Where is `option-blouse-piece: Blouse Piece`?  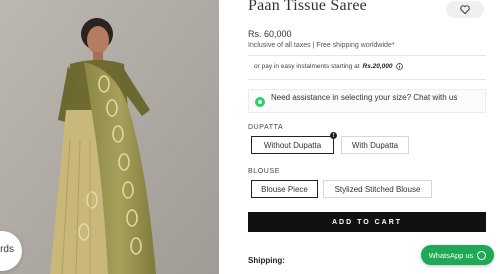
option-blouse-piece: Blouse Piece is located at coordinates (284, 189).